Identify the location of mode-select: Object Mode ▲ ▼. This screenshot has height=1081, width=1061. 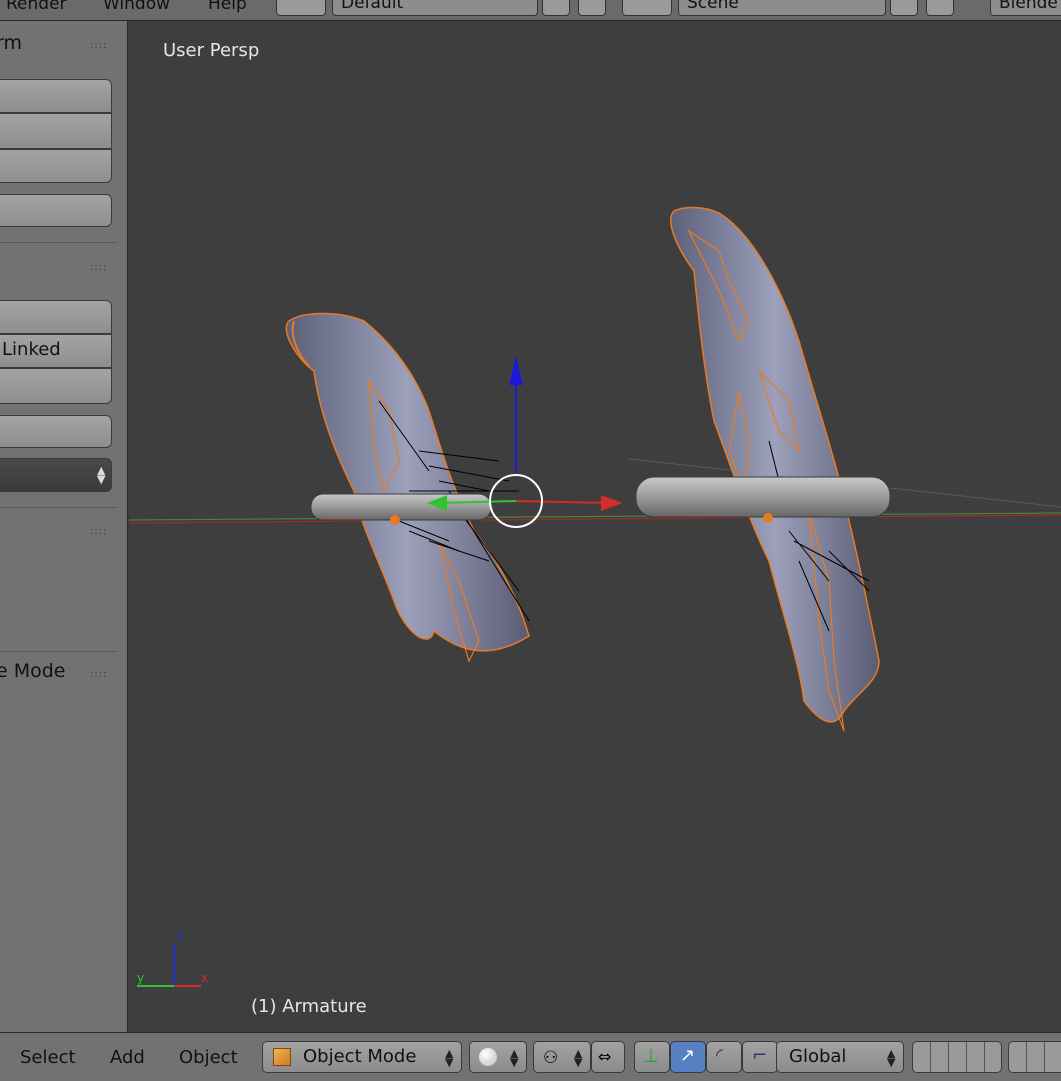
(362, 1057).